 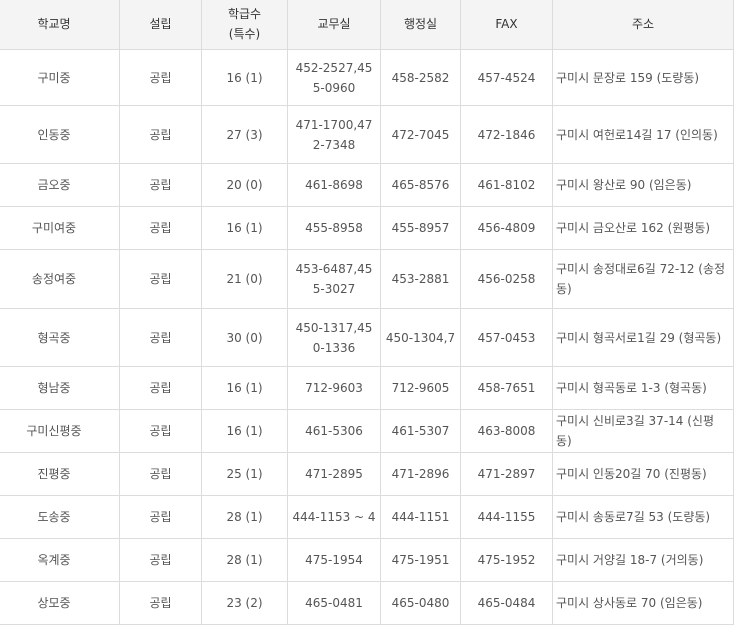 What do you see at coordinates (60, 228) in the screenshot?
I see `school-name: 구미여중` at bounding box center [60, 228].